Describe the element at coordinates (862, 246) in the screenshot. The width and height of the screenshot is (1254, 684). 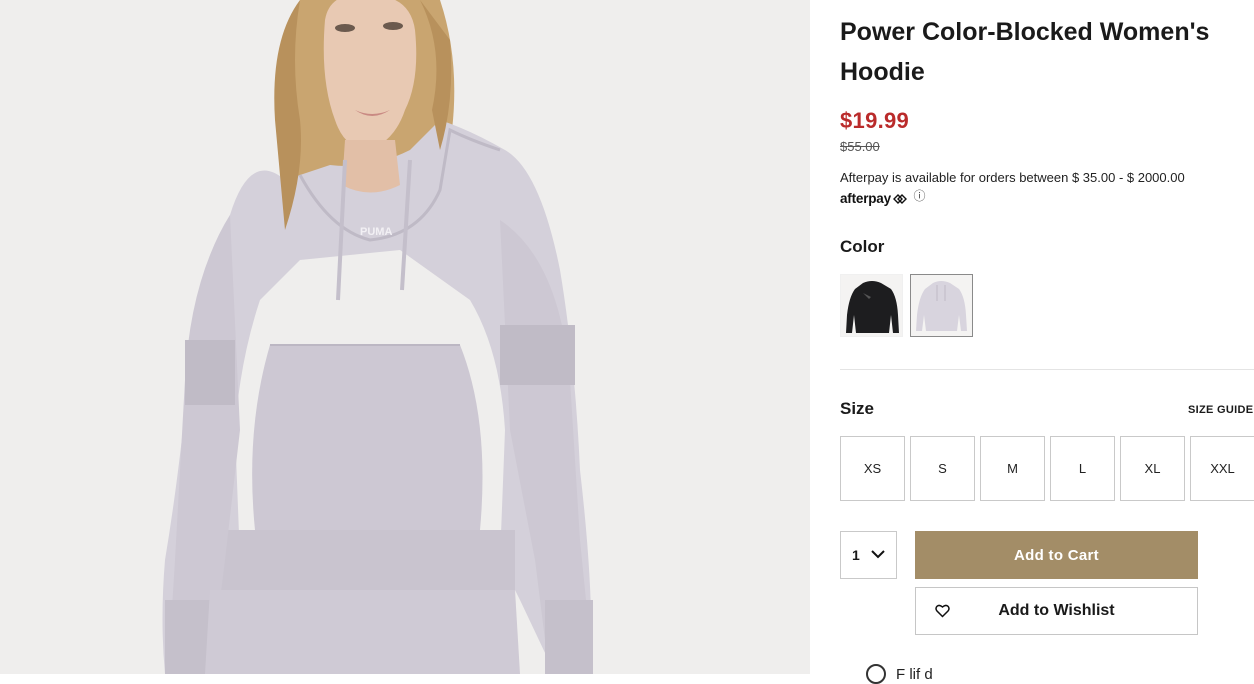
I see `color-label: Color` at that location.